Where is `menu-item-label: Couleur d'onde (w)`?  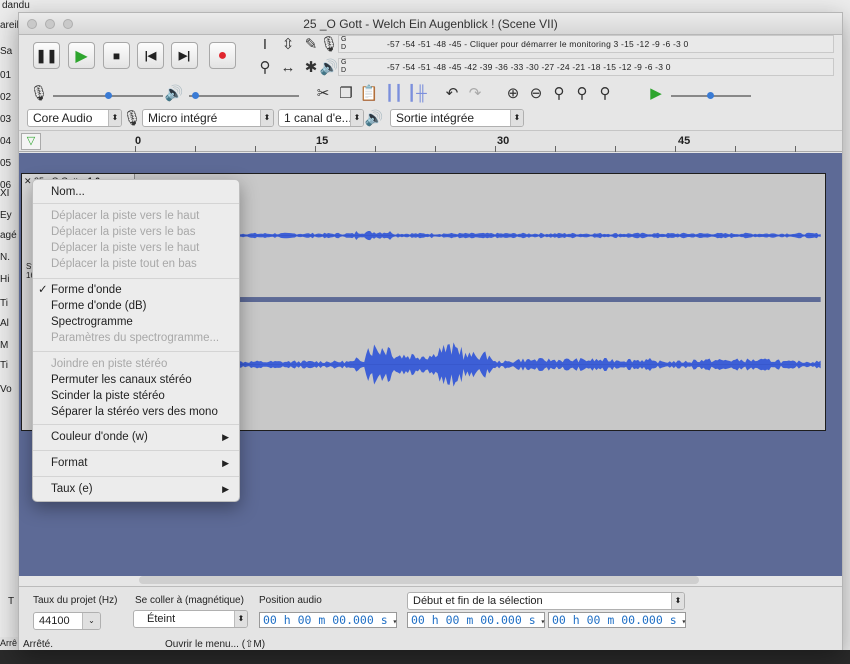
menu-item-label: Couleur d'onde (w) is located at coordinates (99, 437).